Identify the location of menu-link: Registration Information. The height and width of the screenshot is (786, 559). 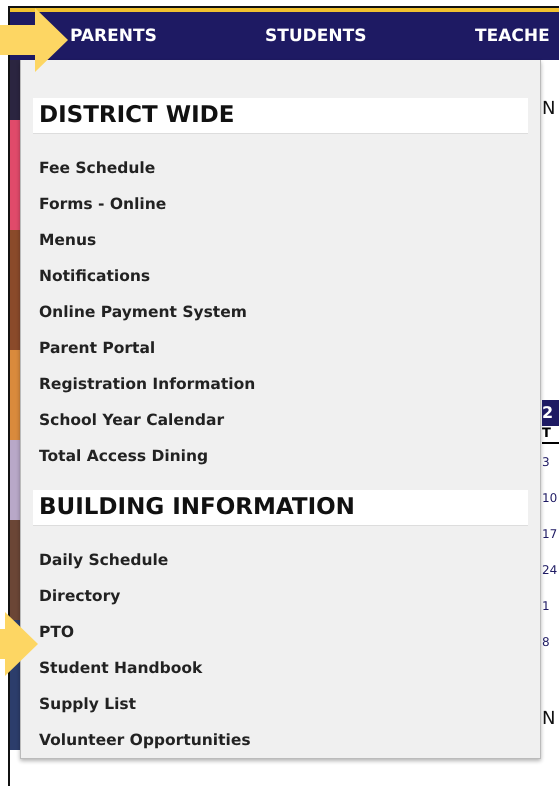
(280, 384).